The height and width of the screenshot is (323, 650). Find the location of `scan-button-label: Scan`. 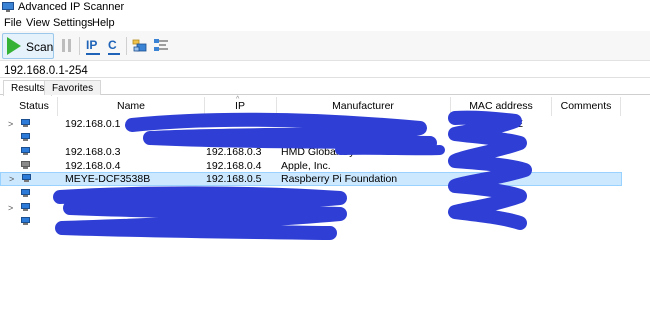

scan-button-label: Scan is located at coordinates (40, 47).